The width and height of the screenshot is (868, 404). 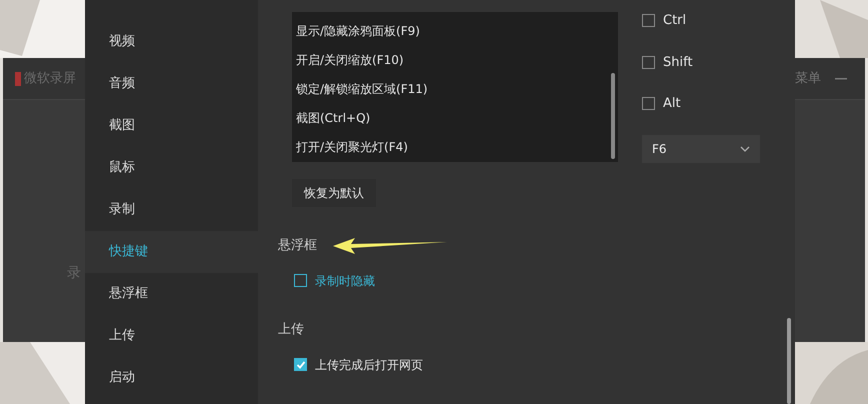 What do you see at coordinates (171, 210) in the screenshot?
I see `sidebar-item: 录制` at bounding box center [171, 210].